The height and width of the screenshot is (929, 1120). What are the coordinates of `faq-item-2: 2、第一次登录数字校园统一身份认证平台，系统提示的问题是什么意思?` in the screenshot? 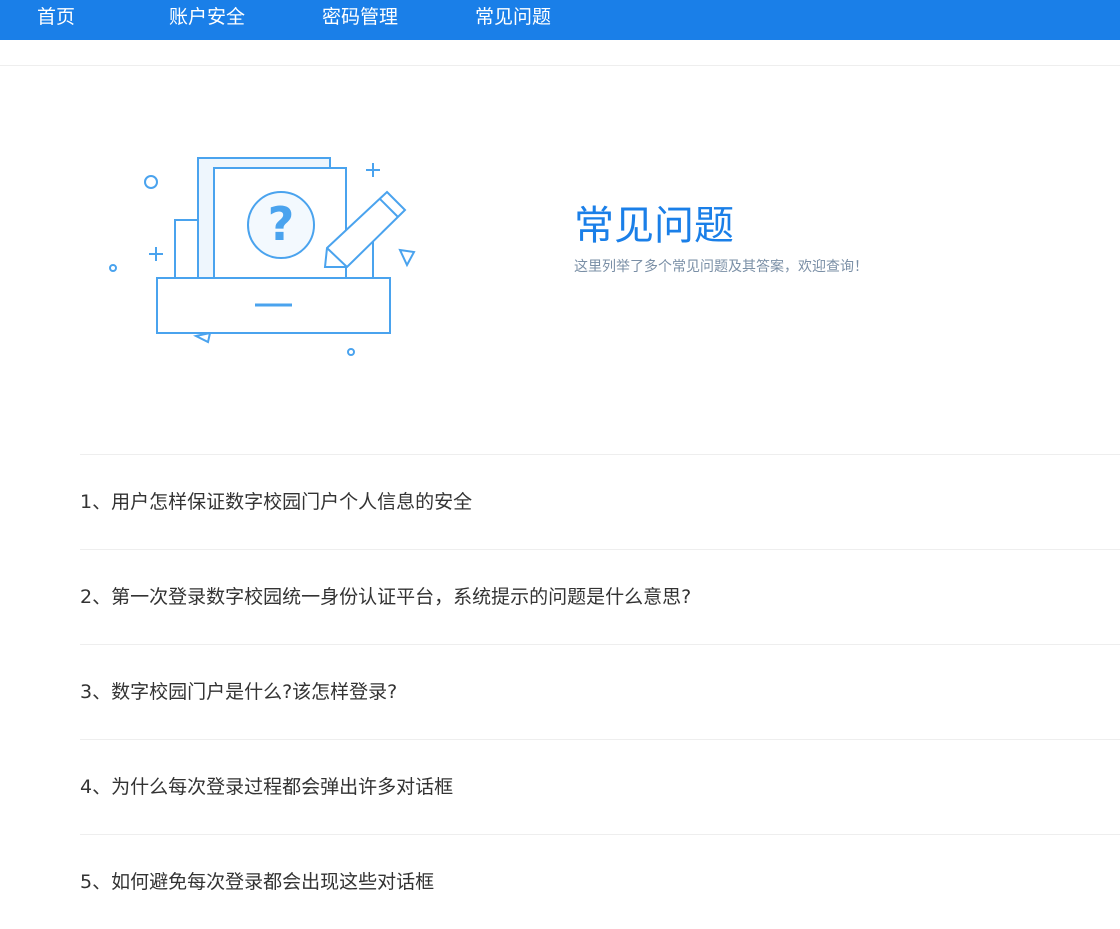 It's located at (600, 596).